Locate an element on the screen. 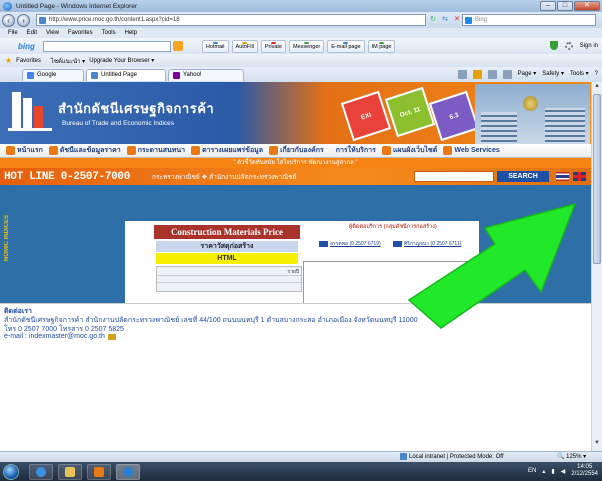  taskbar-ie is located at coordinates (41, 471).